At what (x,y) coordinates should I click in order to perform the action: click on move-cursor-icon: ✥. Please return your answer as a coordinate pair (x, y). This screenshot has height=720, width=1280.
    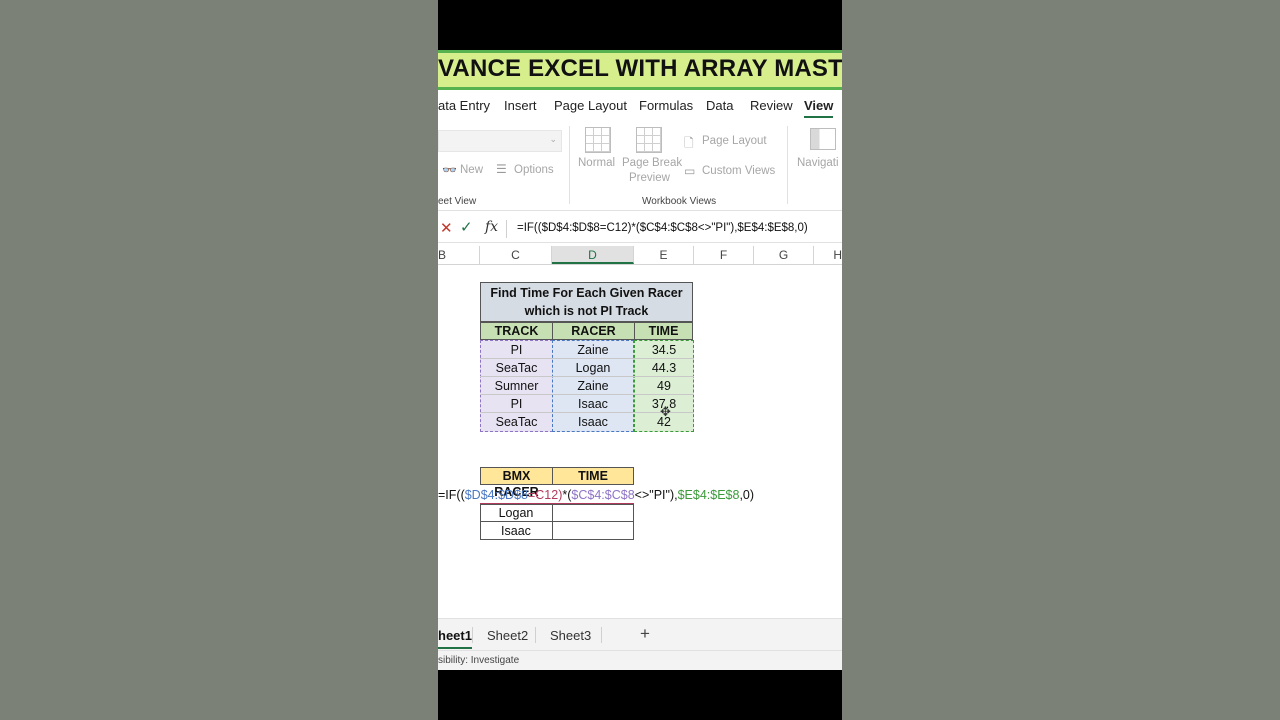
    Looking at the image, I should click on (665, 411).